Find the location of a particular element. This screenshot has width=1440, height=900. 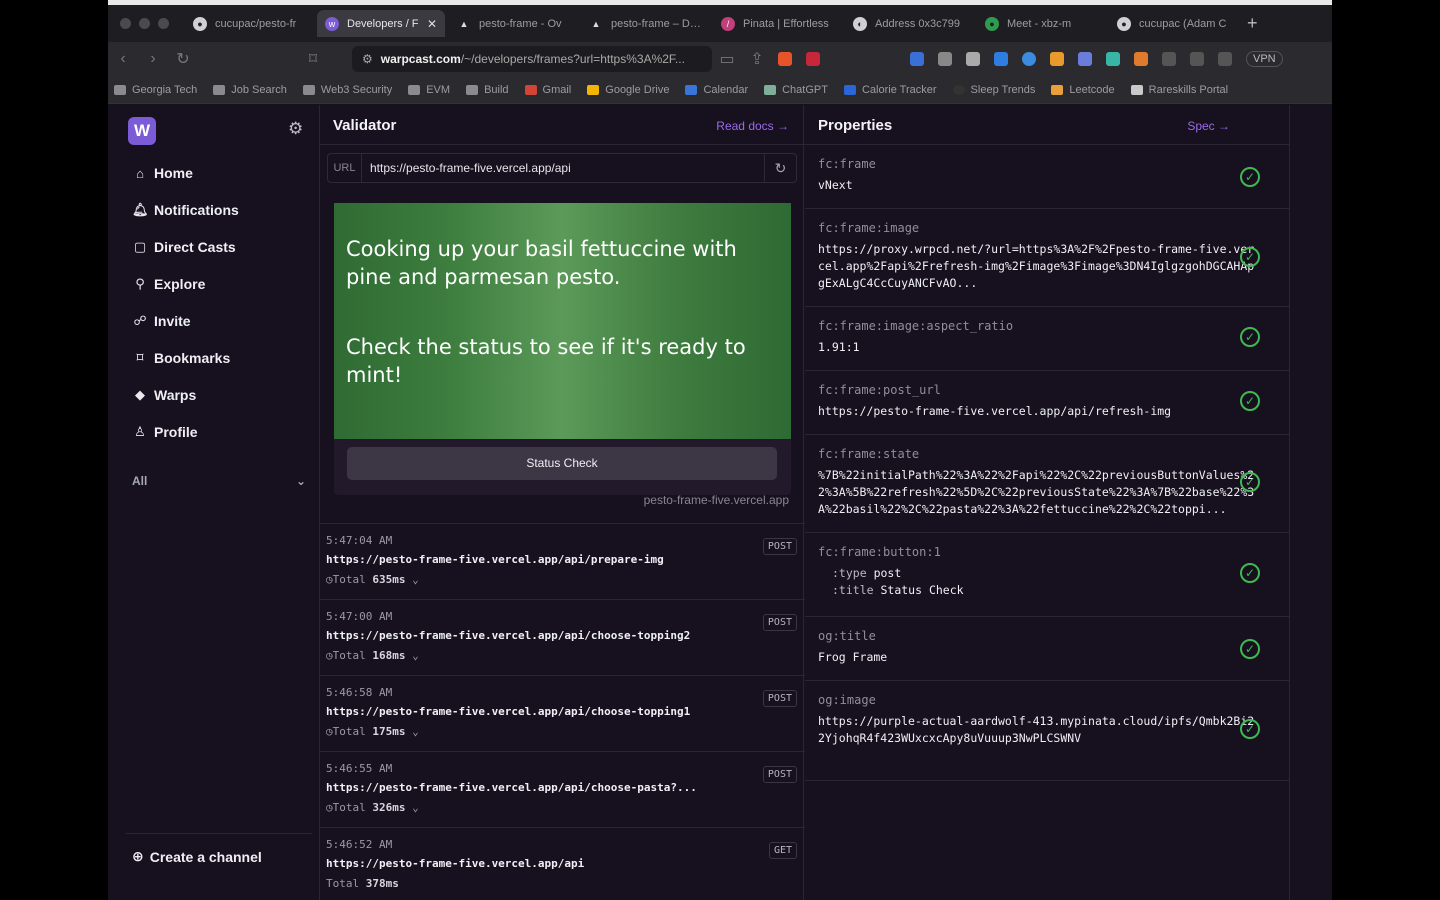

sidebar-item-warps: ◆ Warps is located at coordinates (164, 395).